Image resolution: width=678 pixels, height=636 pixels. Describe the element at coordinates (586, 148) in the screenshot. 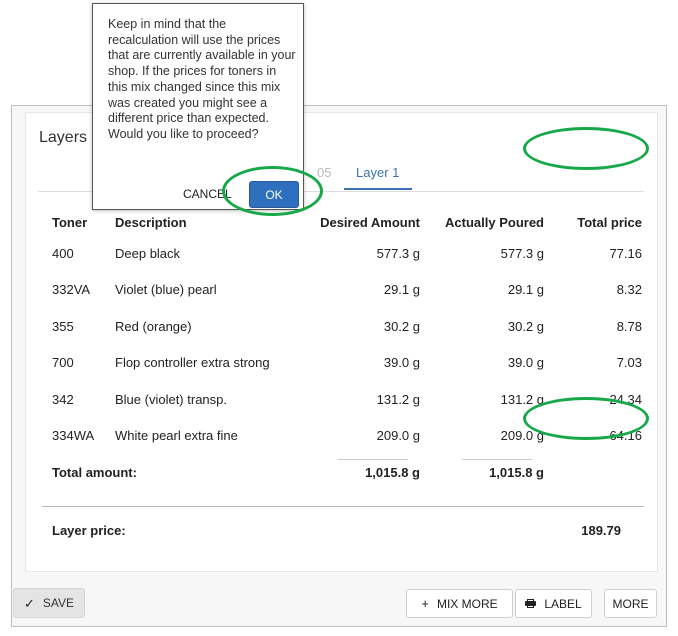

I see `highlight-ring-total-price` at that location.